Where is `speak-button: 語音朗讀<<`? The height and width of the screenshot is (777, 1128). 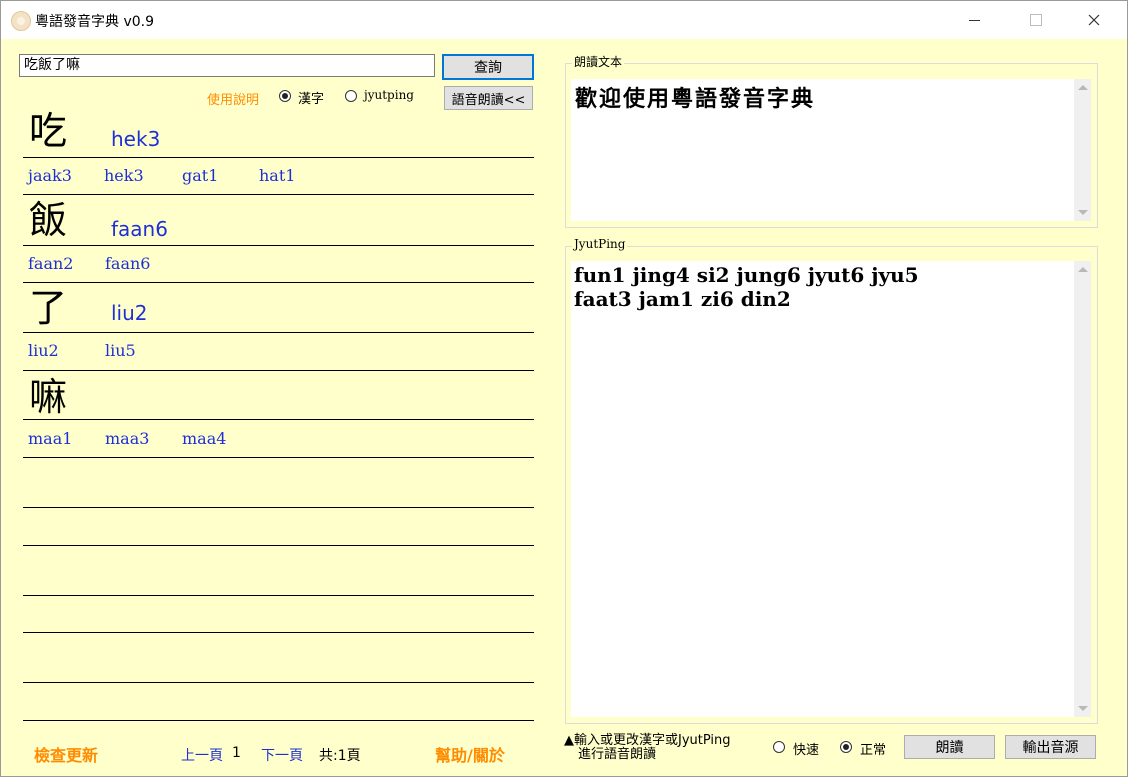
speak-button: 語音朗讀<< is located at coordinates (488, 98).